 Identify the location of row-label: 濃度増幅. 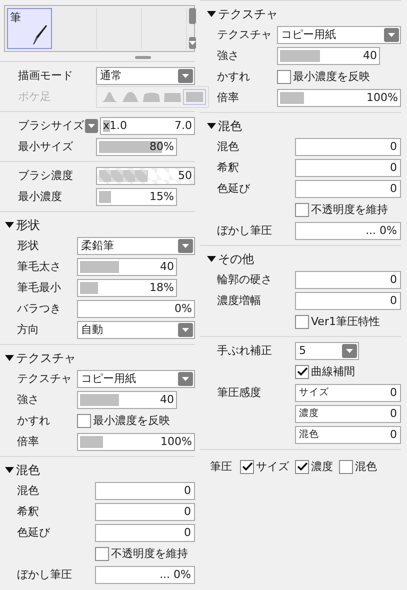
(239, 300).